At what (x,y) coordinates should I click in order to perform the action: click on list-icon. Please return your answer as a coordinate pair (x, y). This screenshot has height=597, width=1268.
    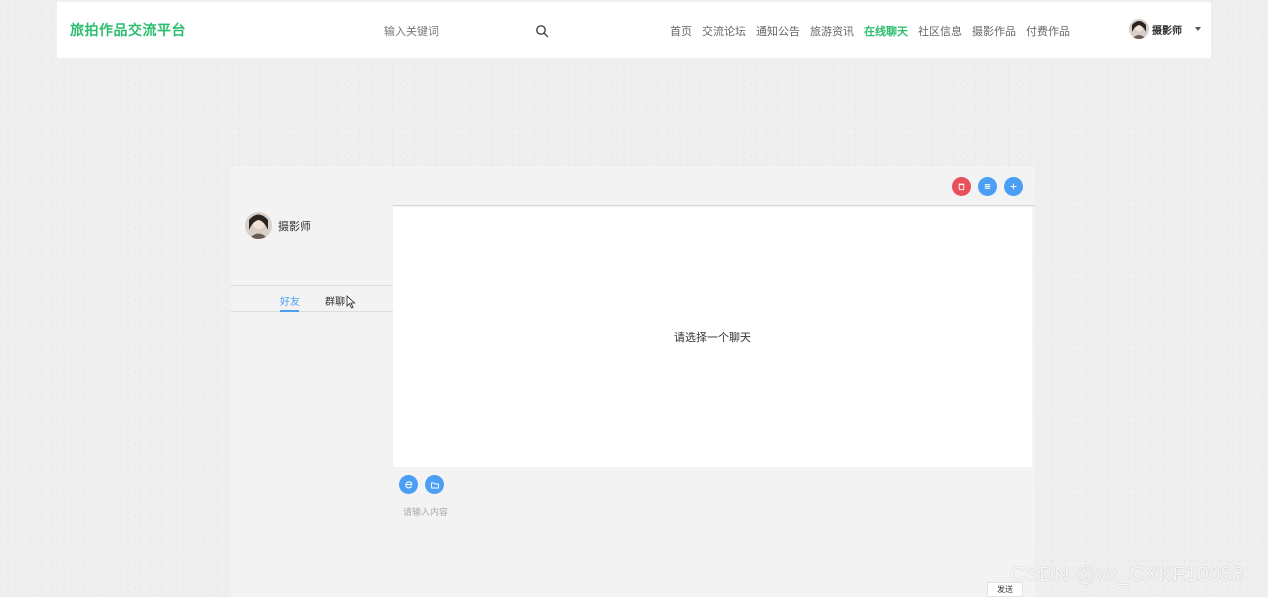
    Looking at the image, I should click on (987, 186).